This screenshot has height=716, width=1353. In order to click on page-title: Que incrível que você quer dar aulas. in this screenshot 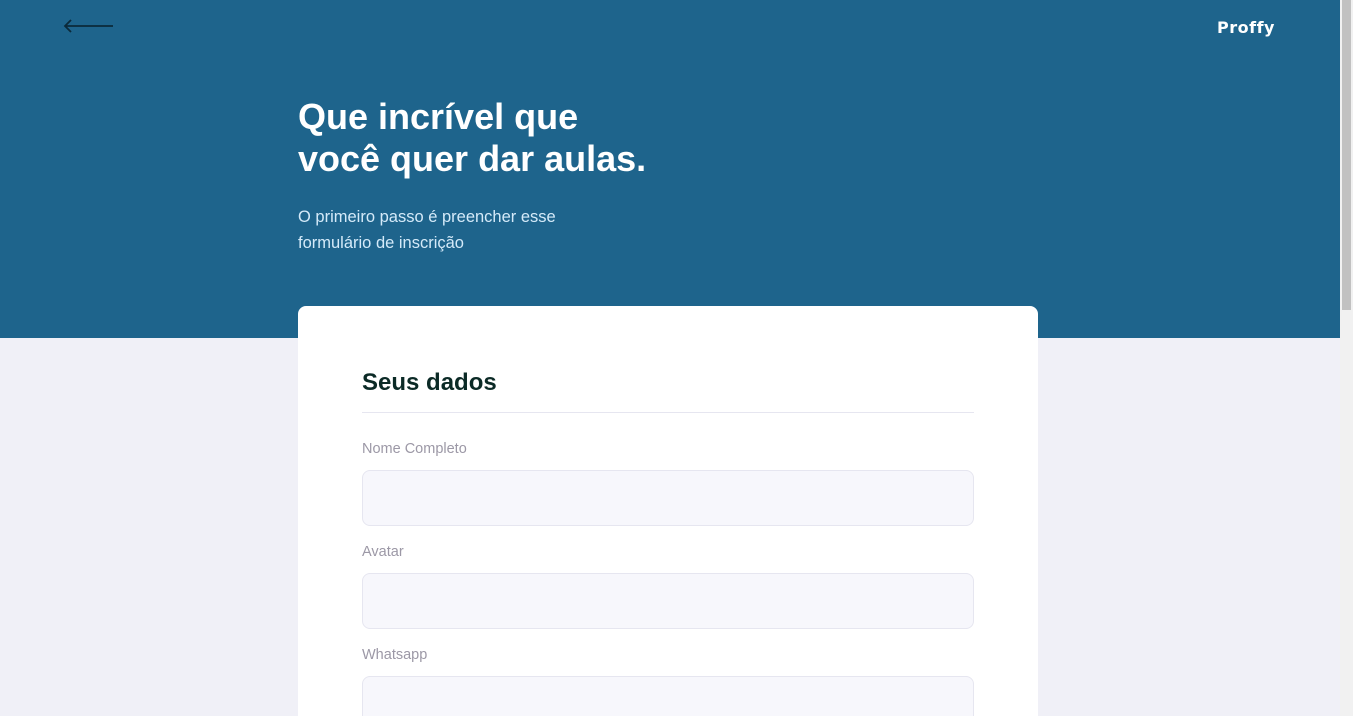, I will do `click(472, 137)`.